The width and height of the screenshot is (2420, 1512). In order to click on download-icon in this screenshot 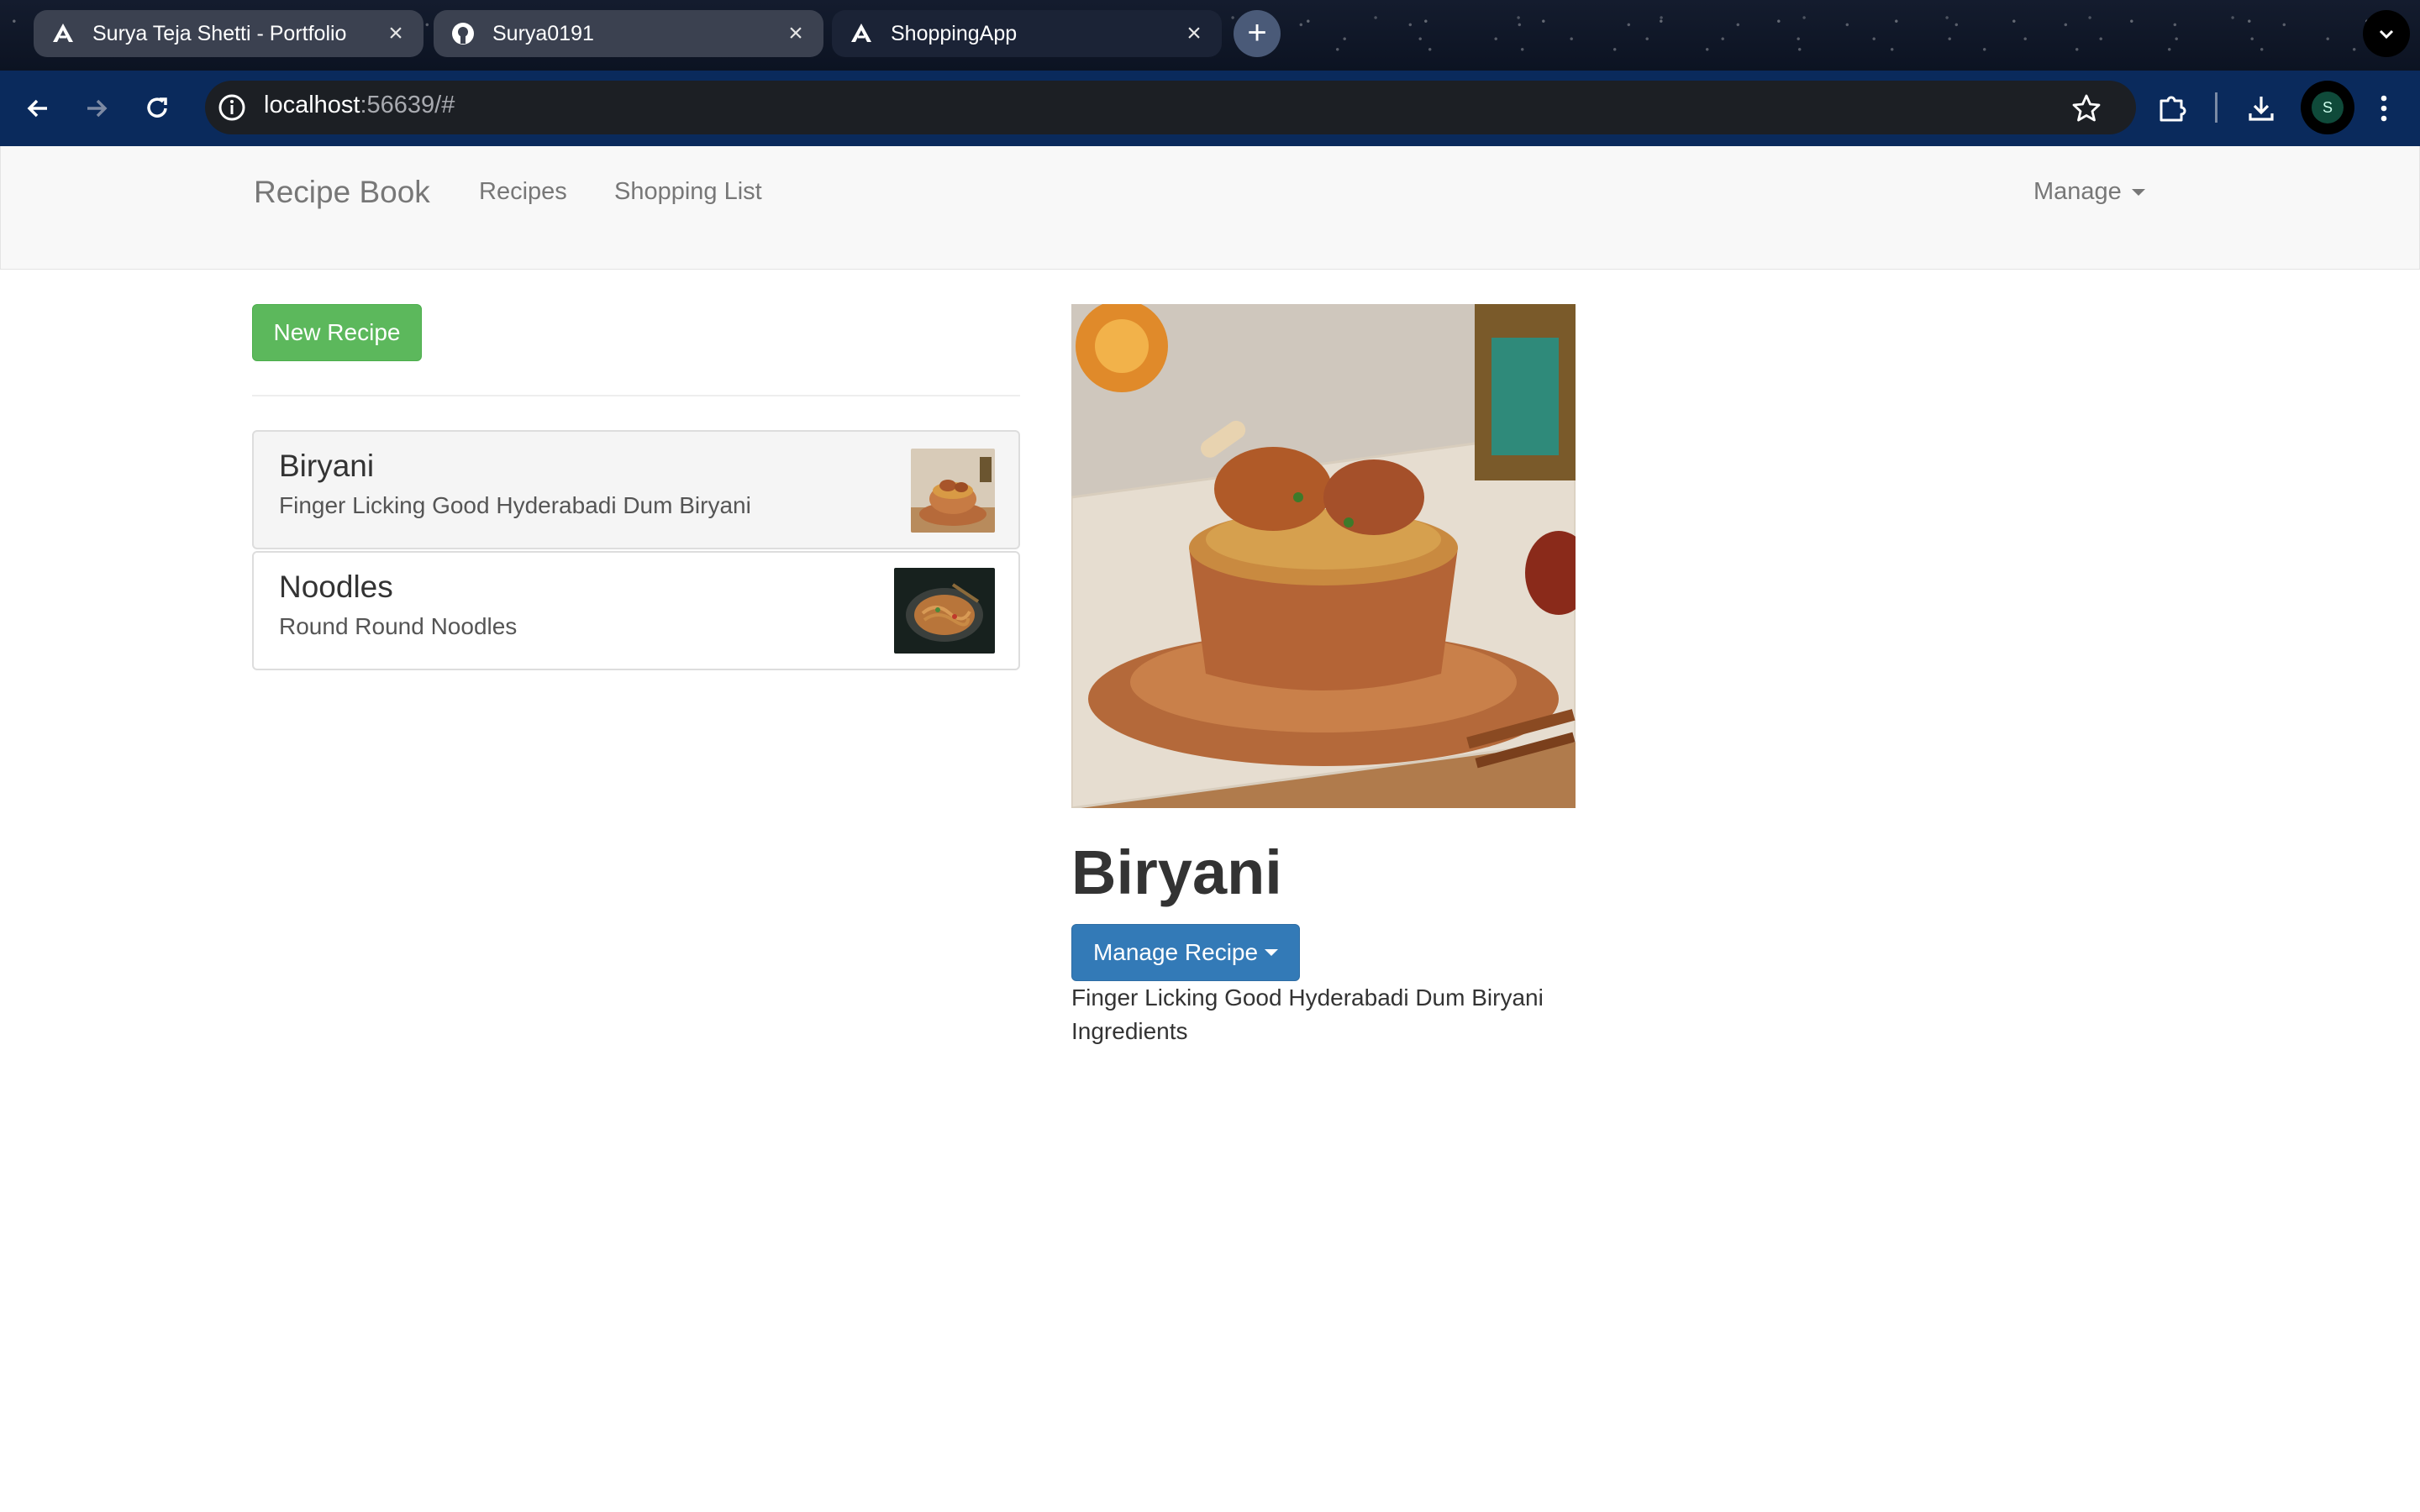, I will do `click(2262, 109)`.